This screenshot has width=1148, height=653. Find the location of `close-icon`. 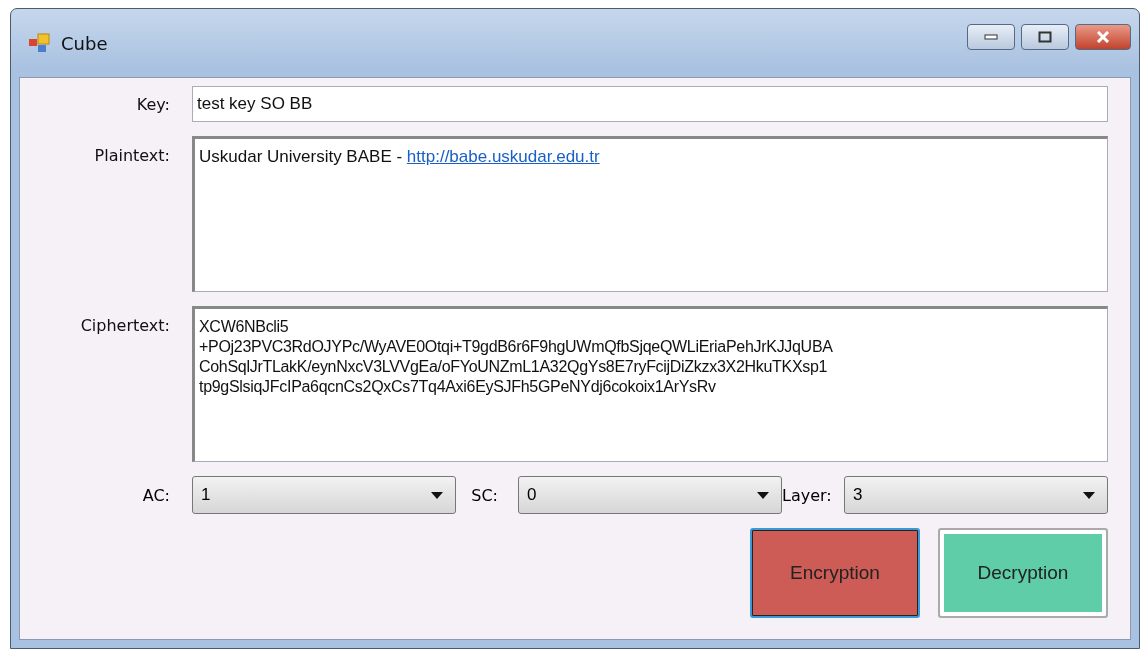

close-icon is located at coordinates (1103, 37).